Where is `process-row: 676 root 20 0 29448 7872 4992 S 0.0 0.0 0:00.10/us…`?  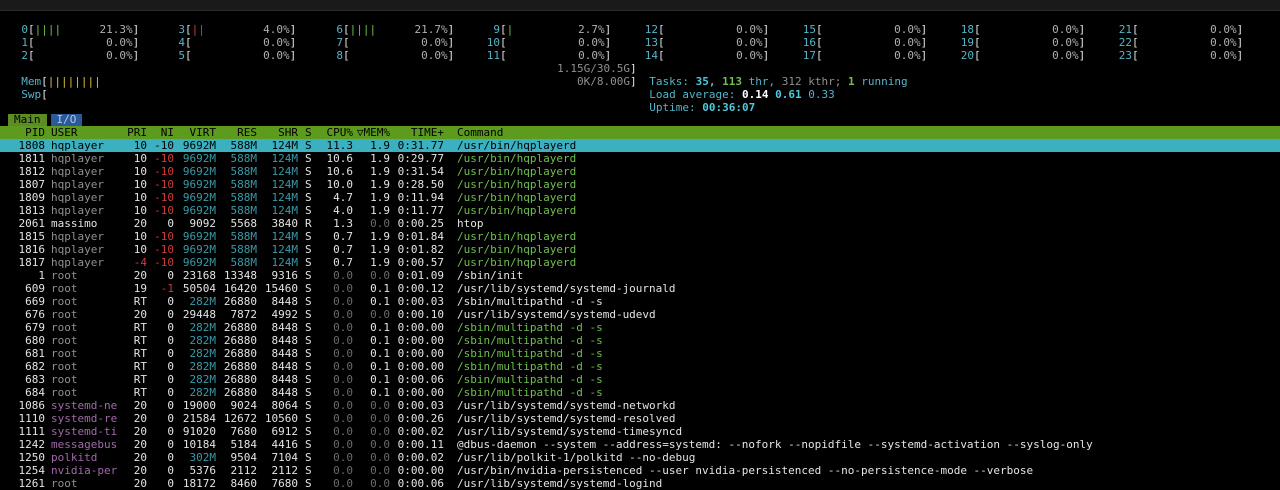
process-row: 676 root 20 0 29448 7872 4992 S 0.0 0.0 0:00.10/us… is located at coordinates (640, 314).